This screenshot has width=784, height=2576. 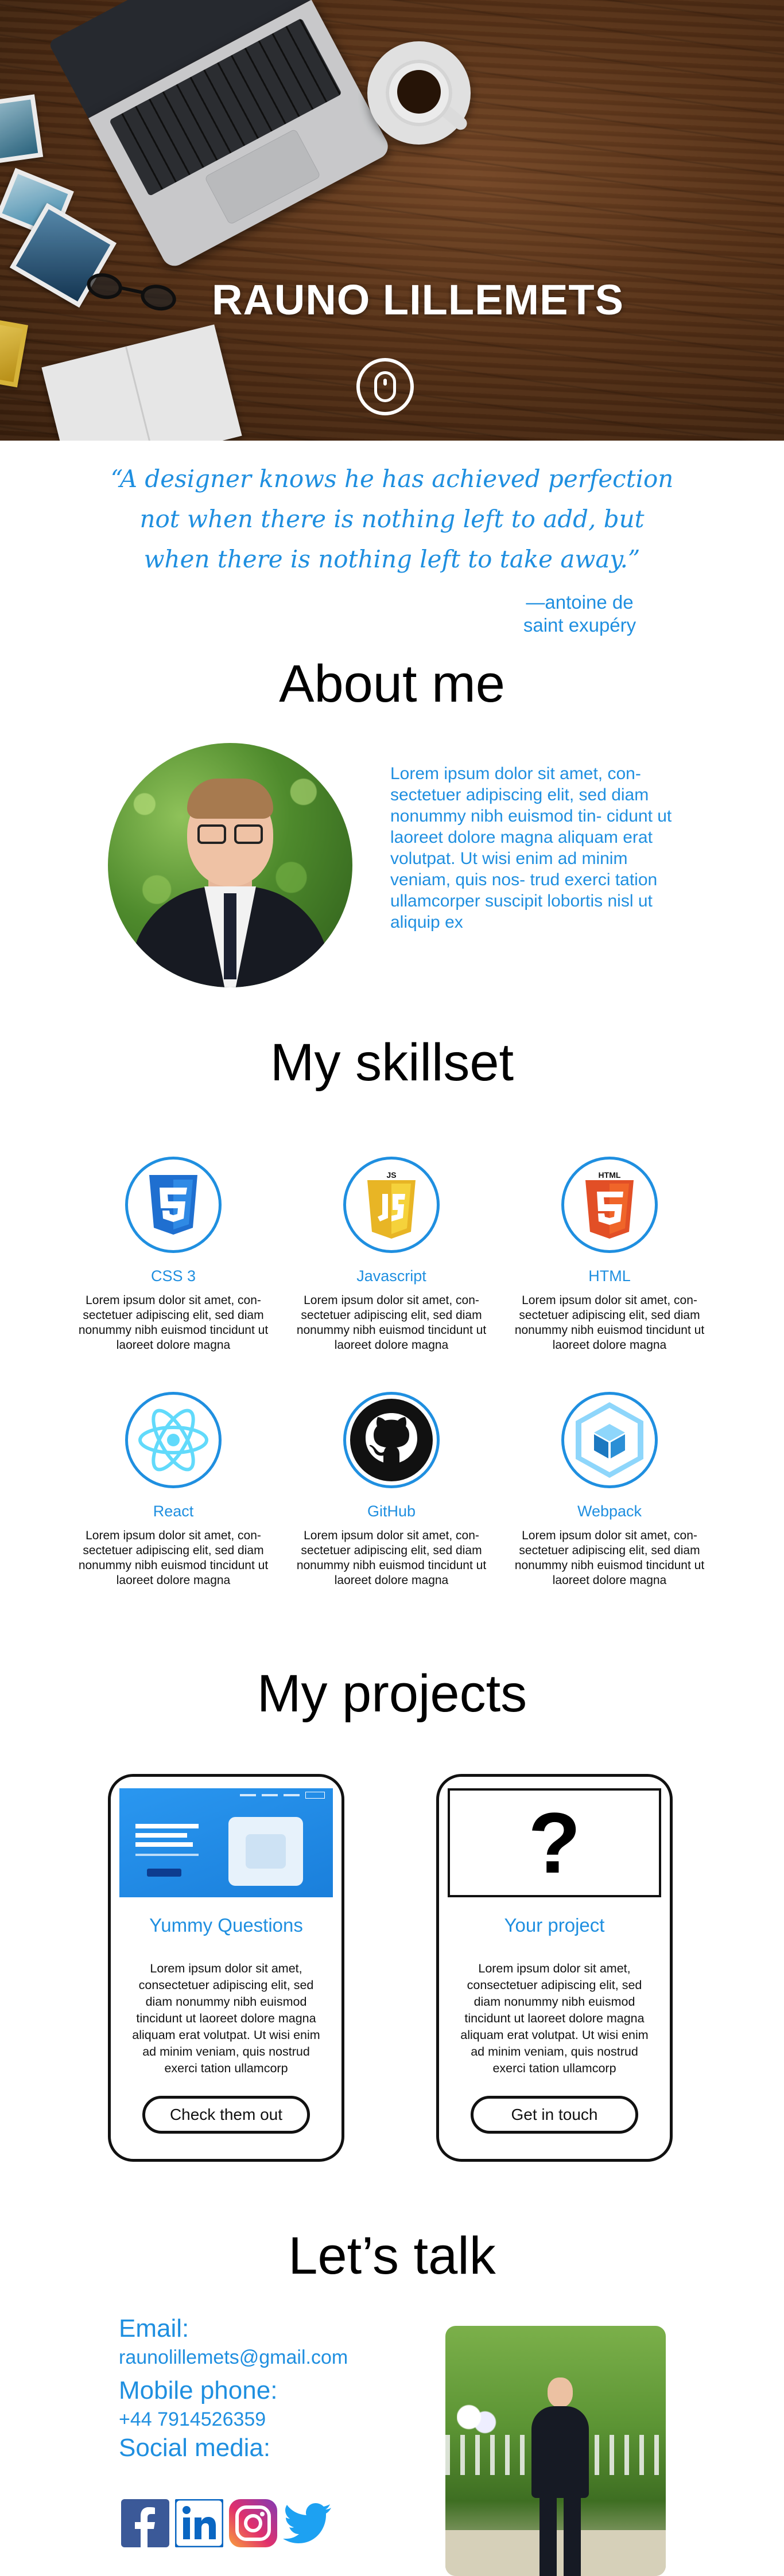 What do you see at coordinates (555, 2451) in the screenshot?
I see `contact-photo` at bounding box center [555, 2451].